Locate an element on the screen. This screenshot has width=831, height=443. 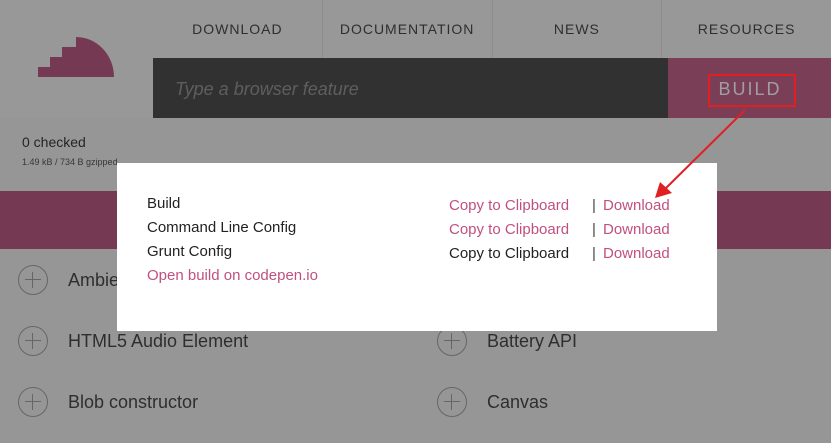
codepen-link: Open build on codepen.io is located at coordinates (232, 275).